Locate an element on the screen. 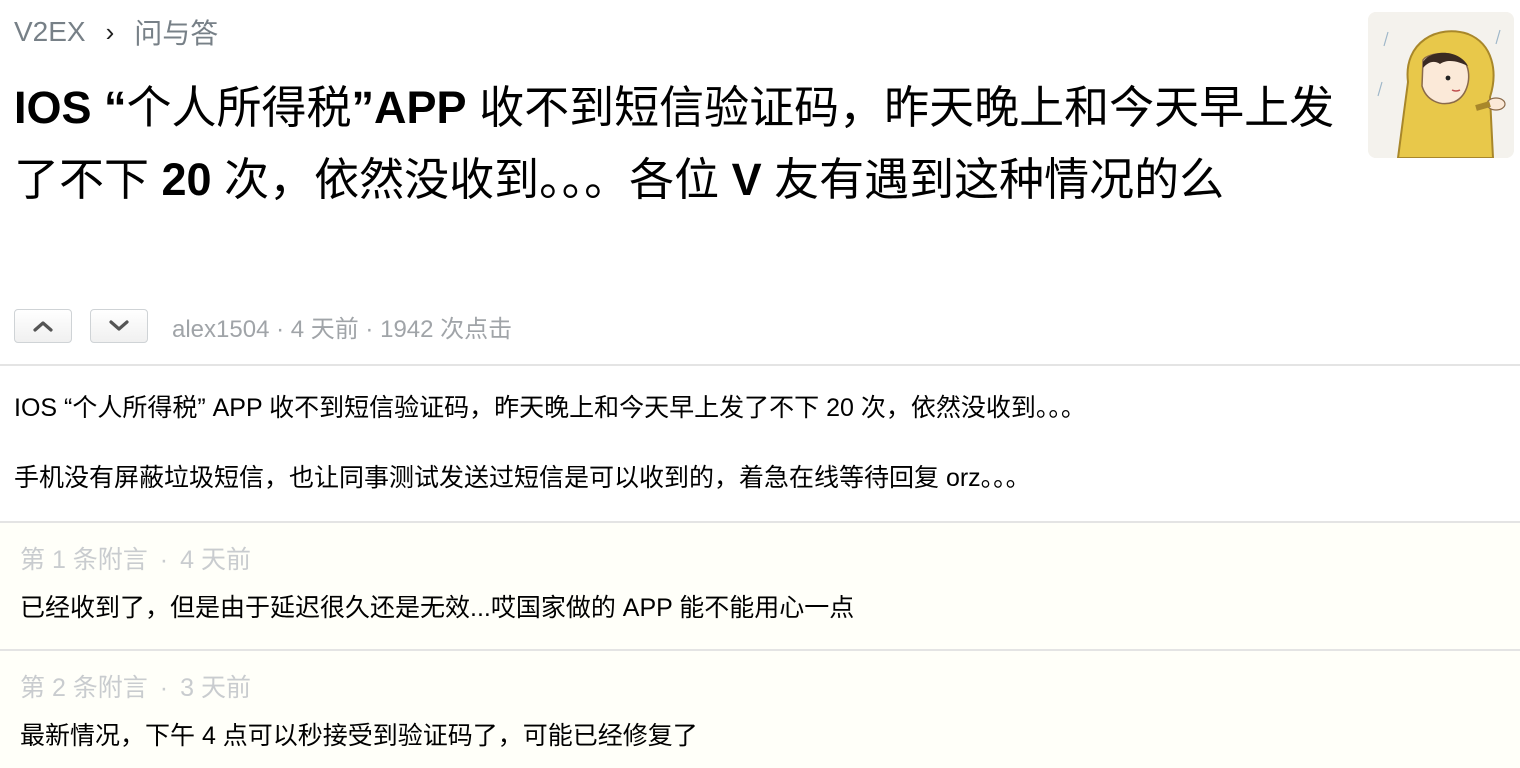 Image resolution: width=1520 pixels, height=768 pixels. topic-meta: alex1504 · 4 天前 · 1942 次点击 is located at coordinates (263, 326).